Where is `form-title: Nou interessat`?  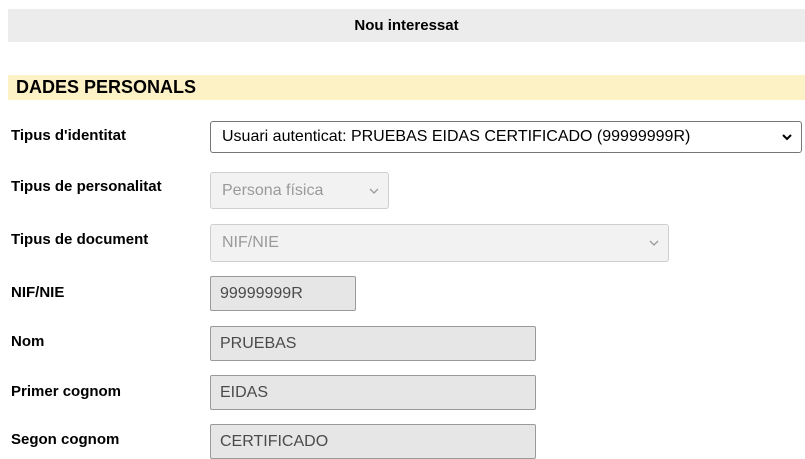
form-title: Nou interessat is located at coordinates (406, 25).